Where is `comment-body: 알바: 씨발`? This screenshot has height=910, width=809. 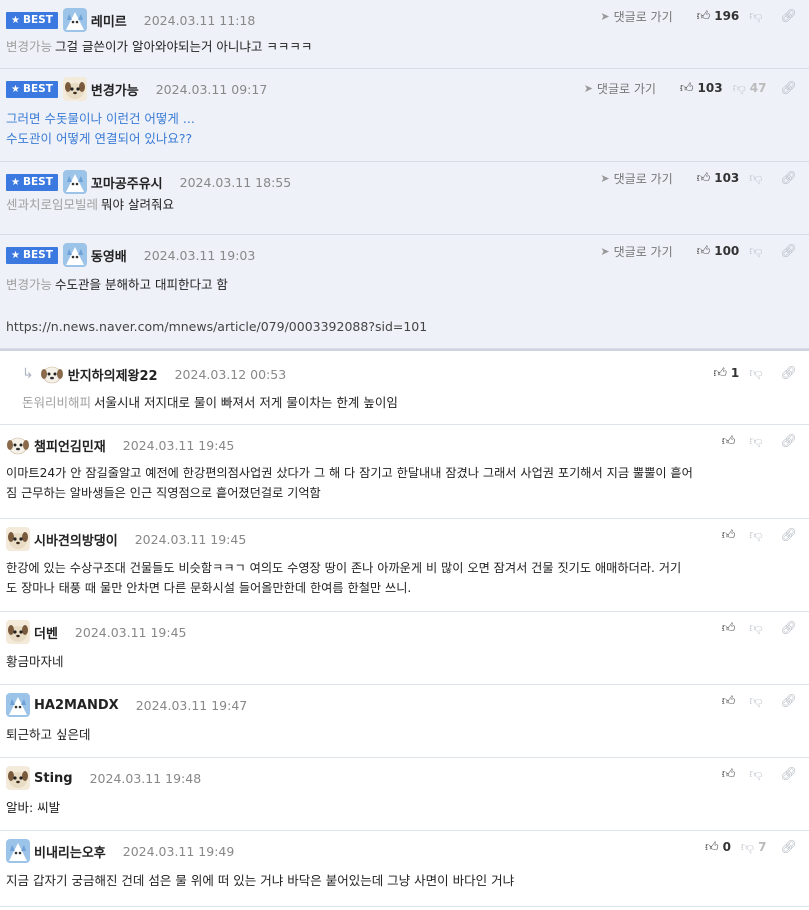 comment-body: 알바: 씨발 is located at coordinates (403, 808).